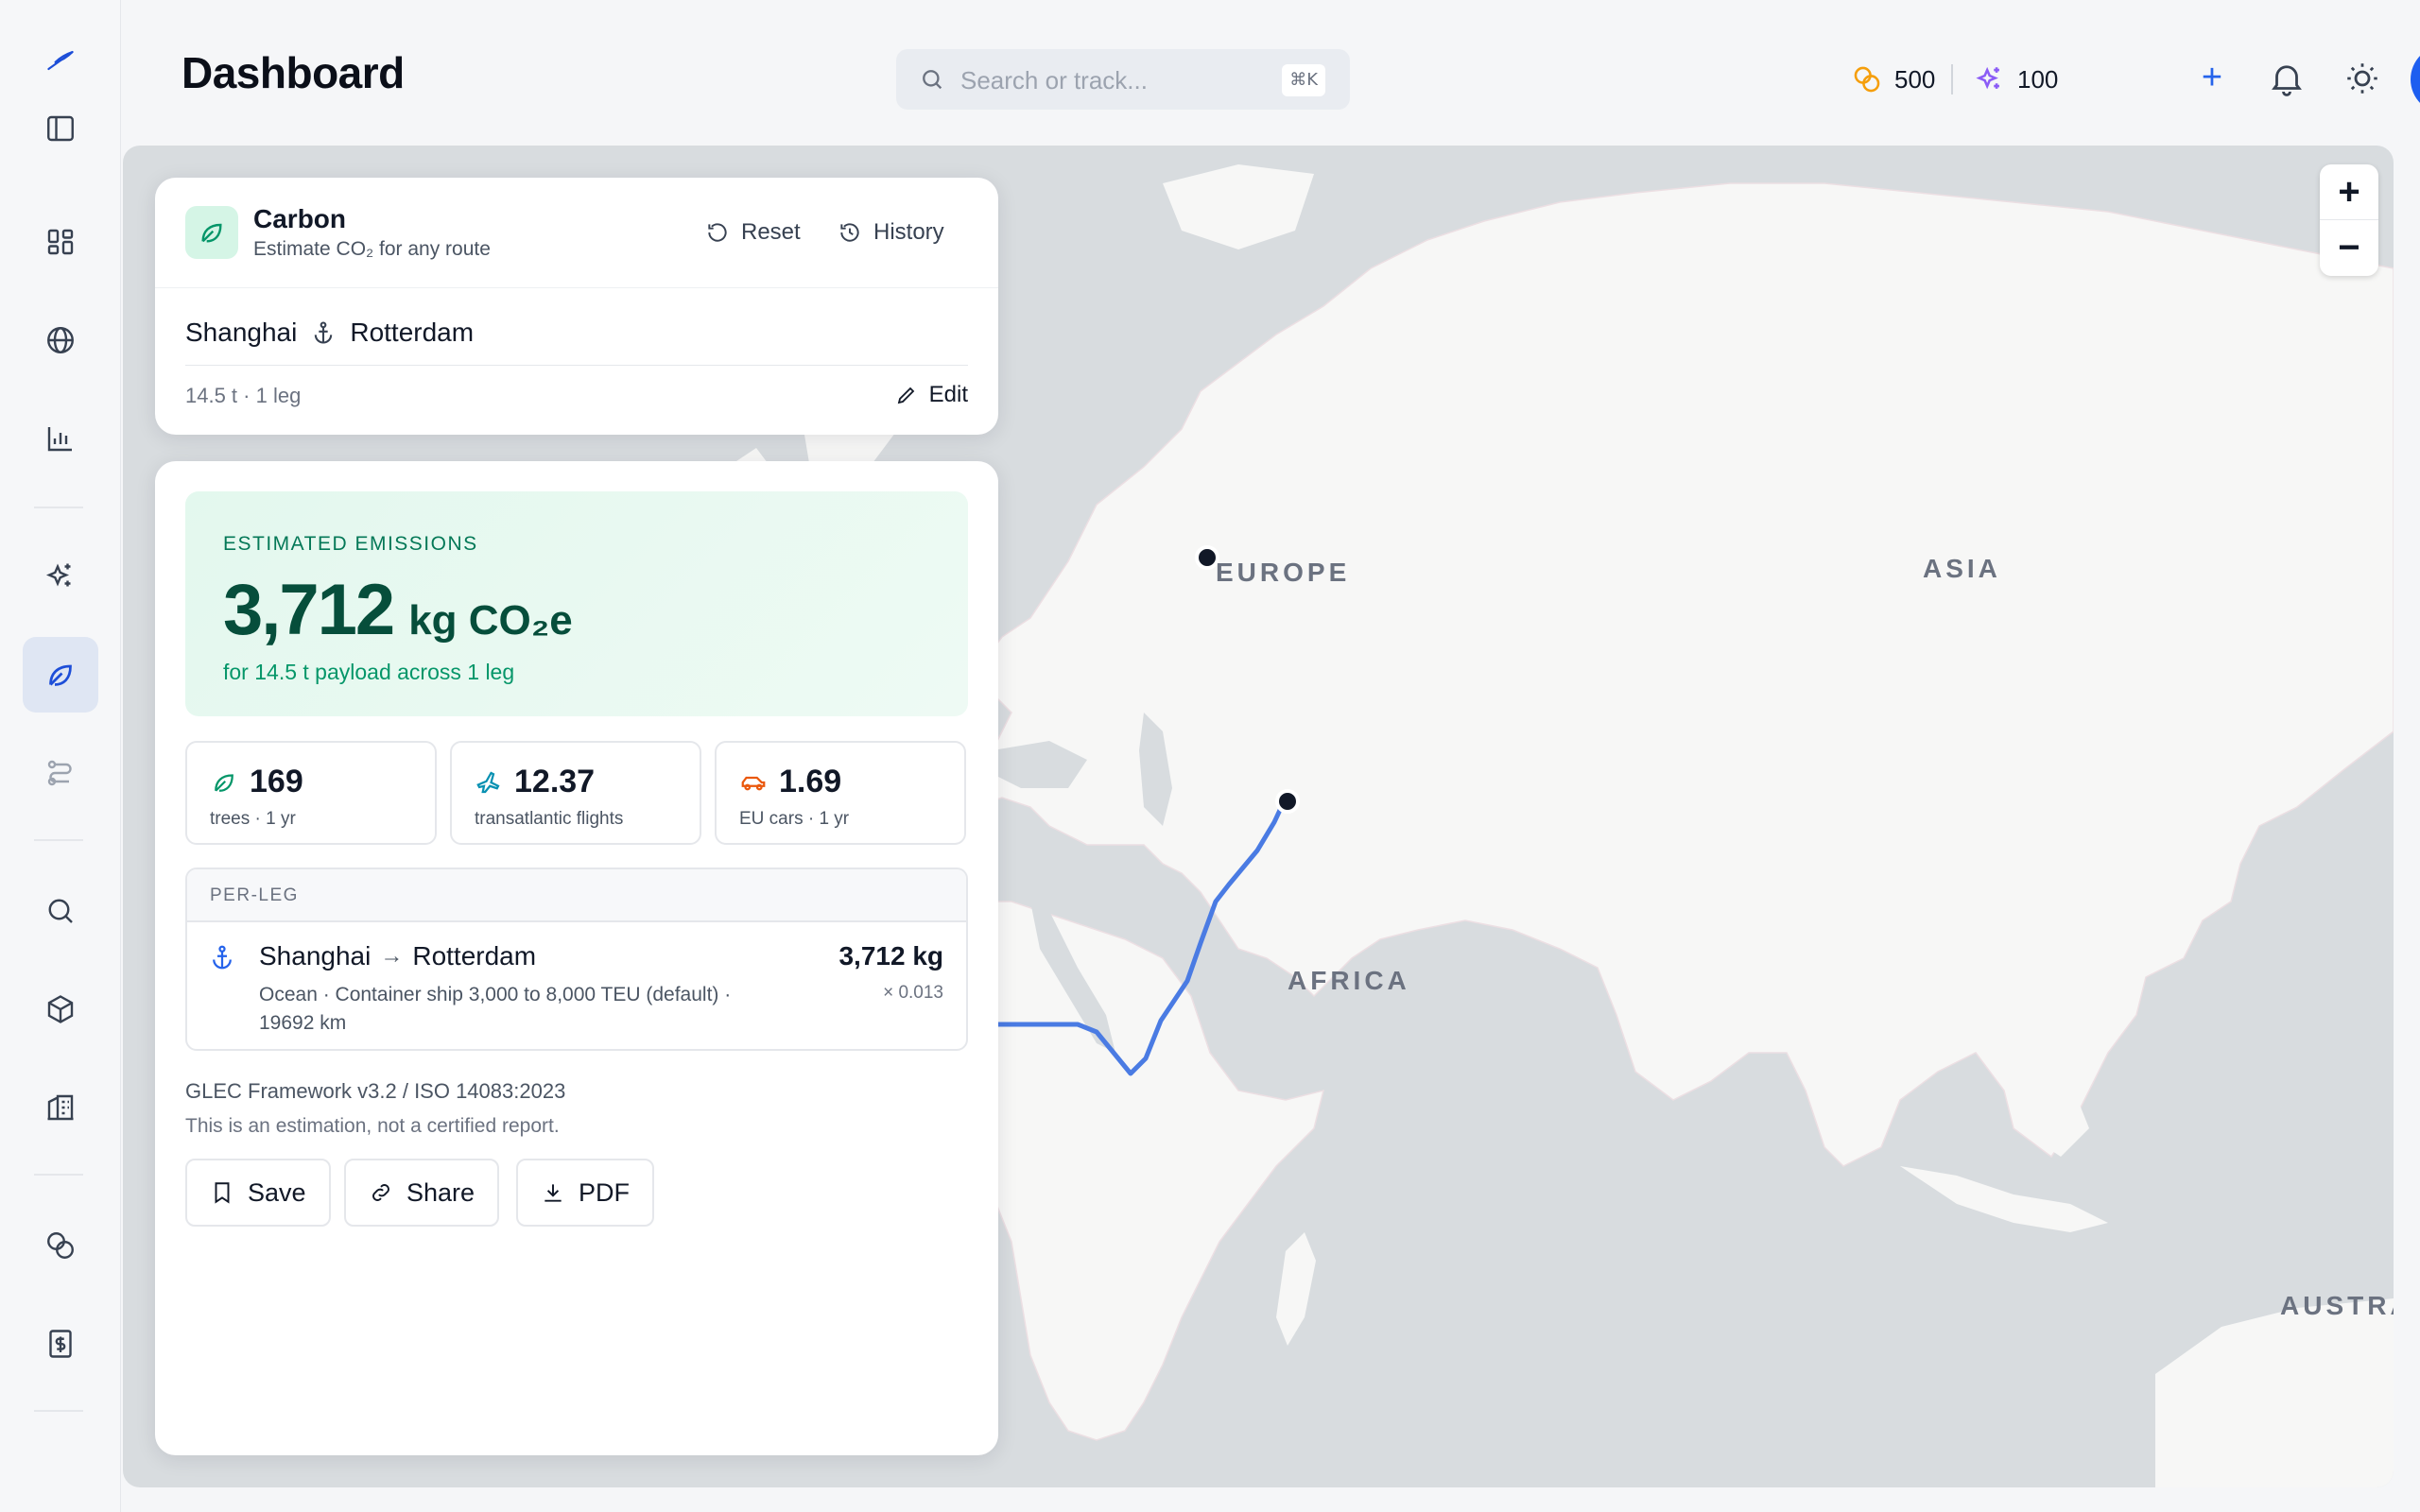 The width and height of the screenshot is (2420, 1512). I want to click on dashboard-icon, so click(60, 242).